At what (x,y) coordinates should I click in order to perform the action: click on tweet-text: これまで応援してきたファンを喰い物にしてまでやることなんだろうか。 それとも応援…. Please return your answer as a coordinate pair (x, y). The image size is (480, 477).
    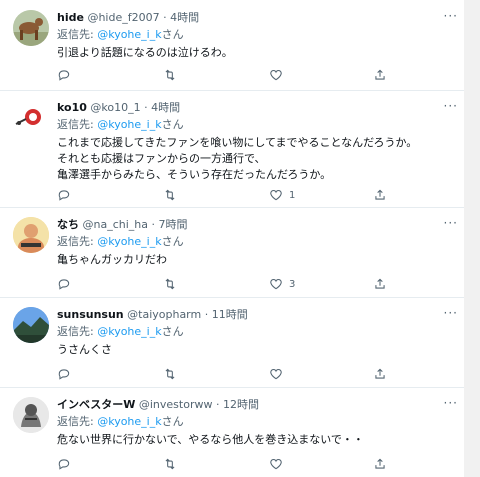
    Looking at the image, I should click on (237, 158).